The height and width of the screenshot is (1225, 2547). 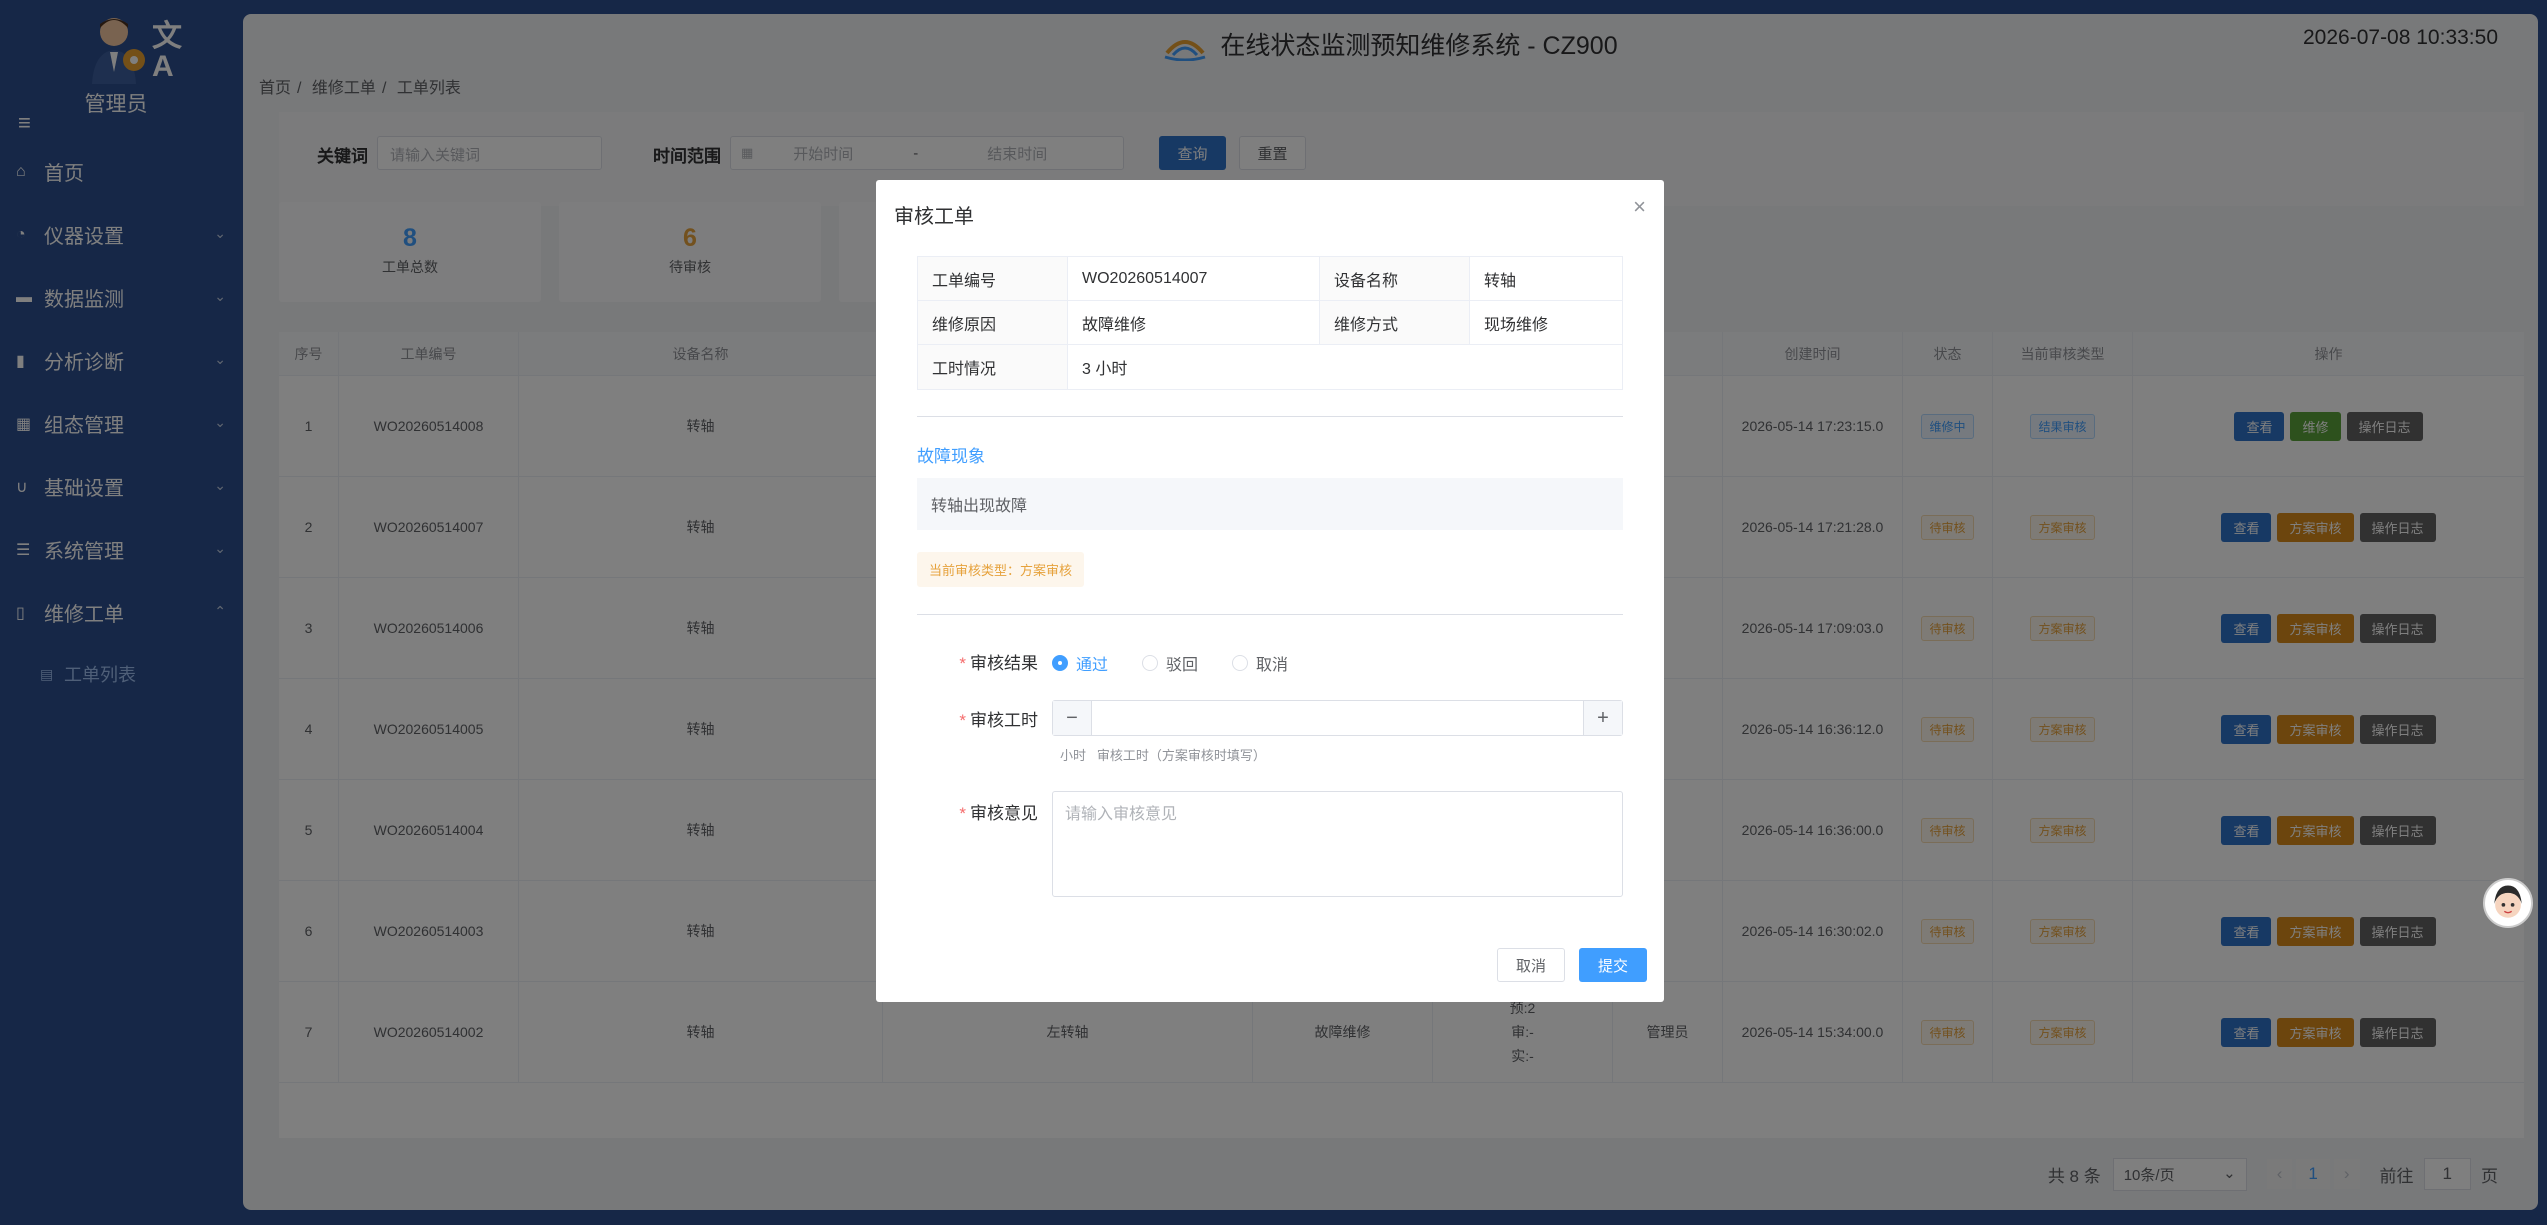 I want to click on assistant-avatar-icon, so click(x=2508, y=903).